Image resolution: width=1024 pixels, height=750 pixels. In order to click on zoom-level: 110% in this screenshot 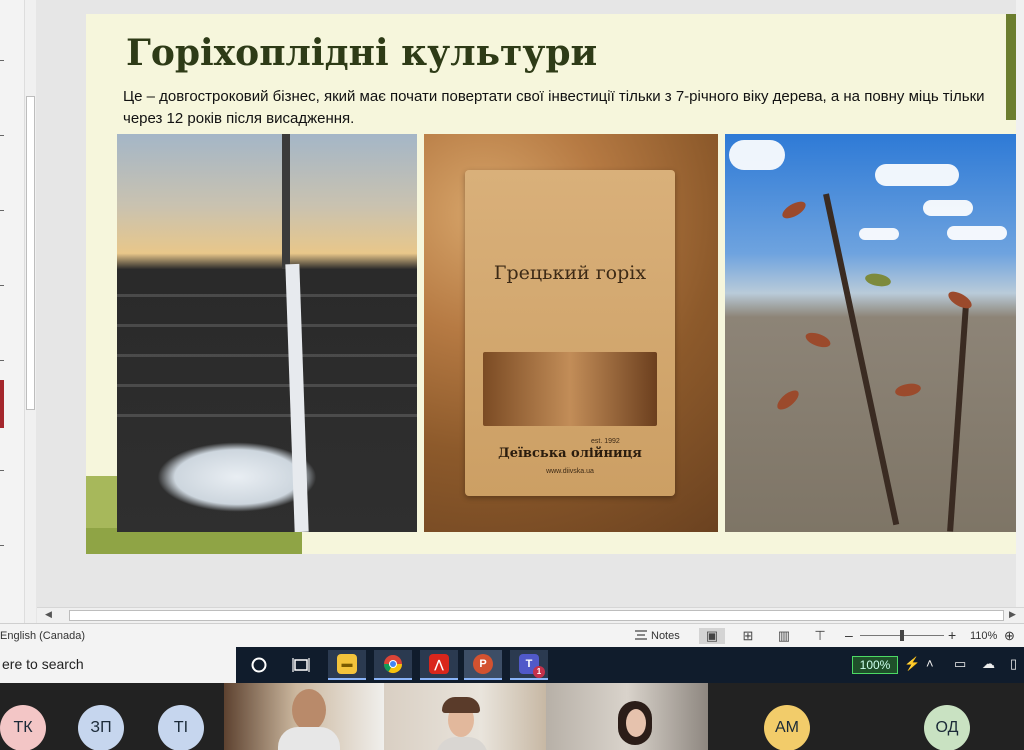, I will do `click(983, 636)`.